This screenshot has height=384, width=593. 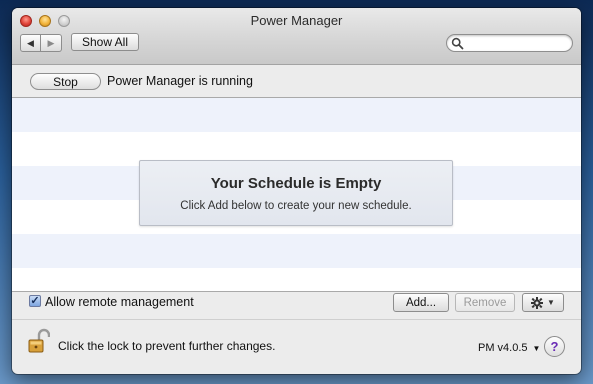 What do you see at coordinates (296, 183) in the screenshot?
I see `empty-schedule-title: Your Schedule is Empty` at bounding box center [296, 183].